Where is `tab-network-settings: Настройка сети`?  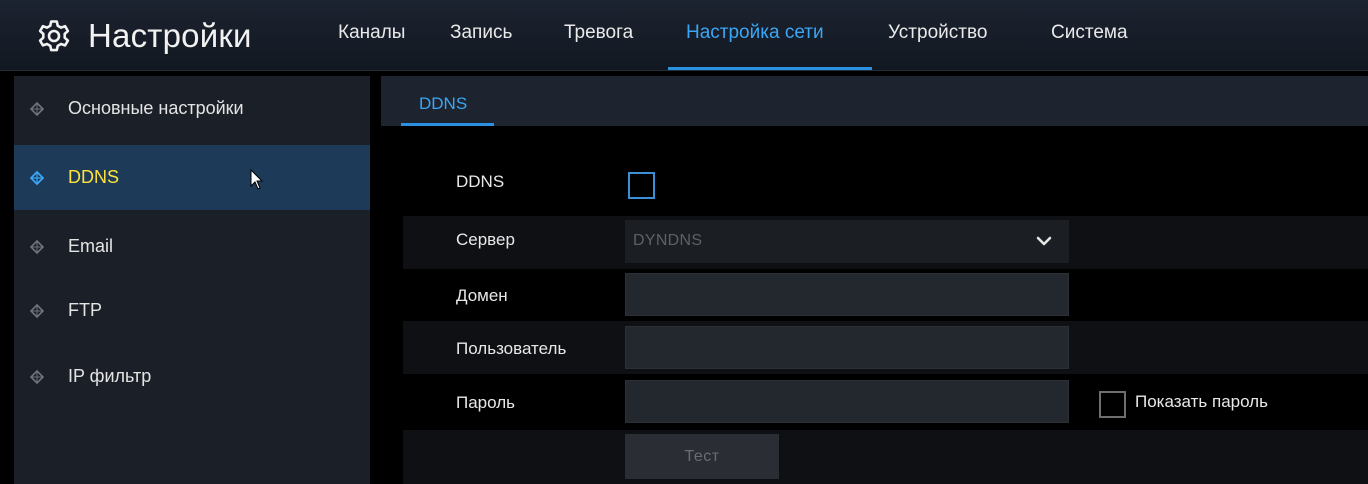 tab-network-settings: Настройка сети is located at coordinates (755, 46).